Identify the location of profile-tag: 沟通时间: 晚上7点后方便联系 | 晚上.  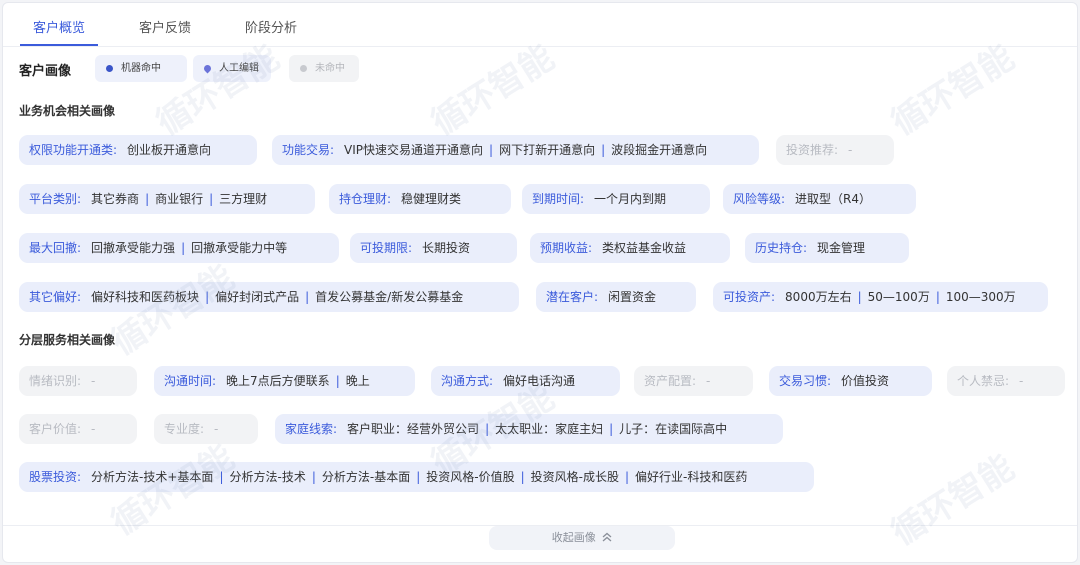
(284, 381).